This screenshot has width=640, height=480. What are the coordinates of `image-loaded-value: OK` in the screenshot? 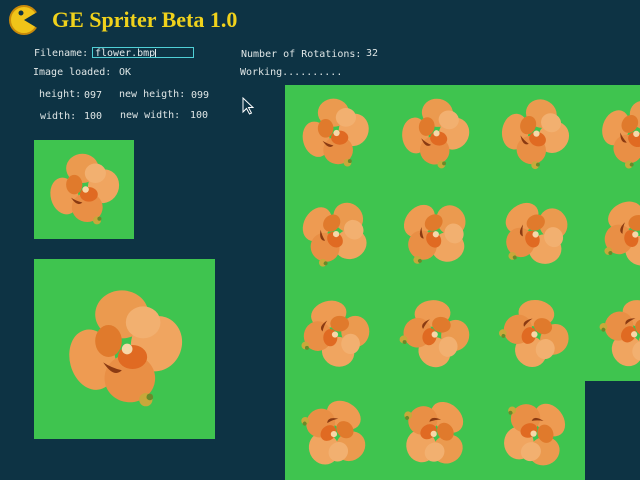 It's located at (125, 72).